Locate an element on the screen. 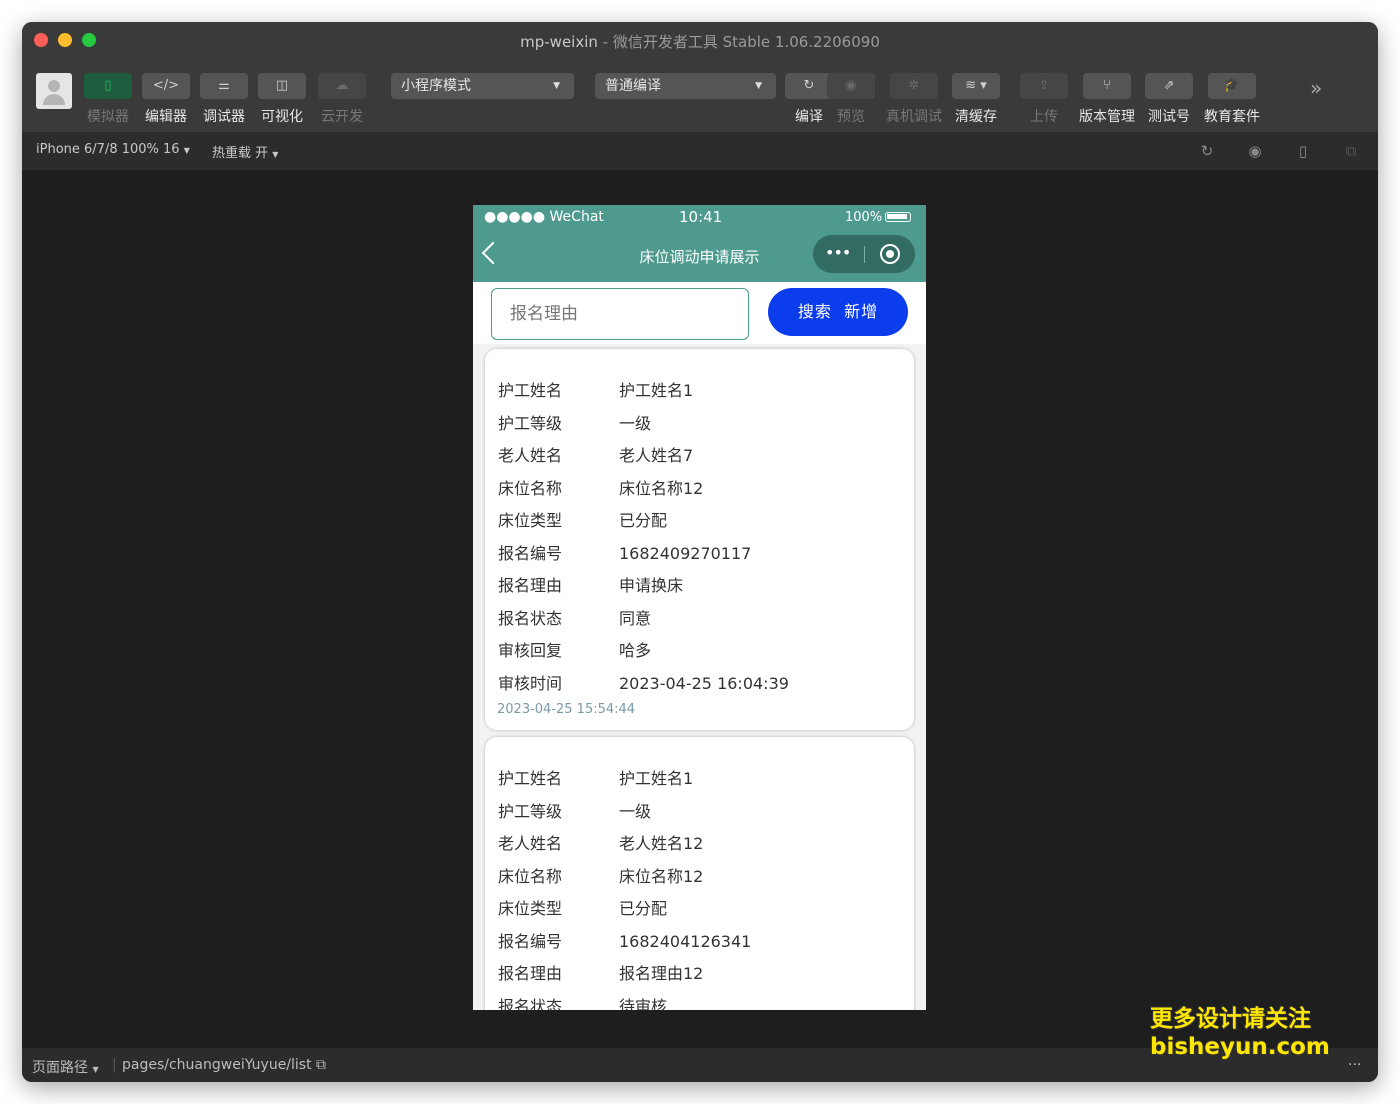 This screenshot has width=1400, height=1104. card-row: 报名状态 待审核 is located at coordinates (583, 1003).